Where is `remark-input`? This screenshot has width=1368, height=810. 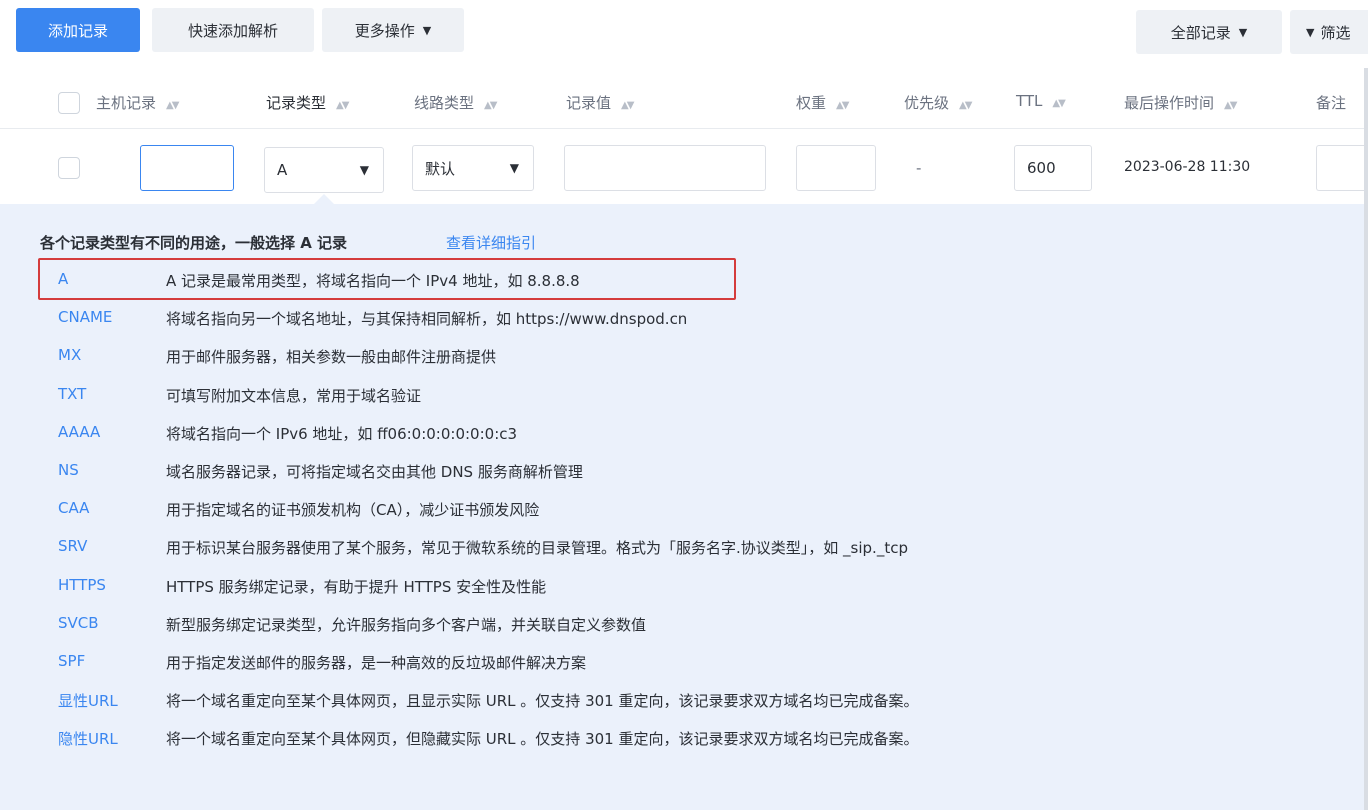 remark-input is located at coordinates (1340, 168).